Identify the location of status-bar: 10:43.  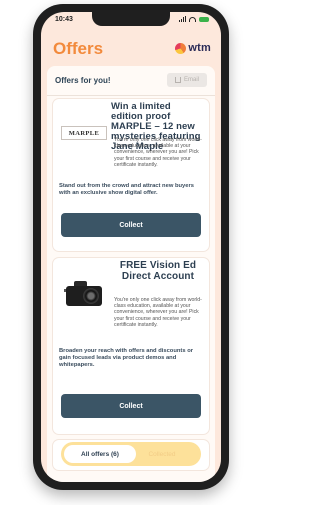
(131, 20).